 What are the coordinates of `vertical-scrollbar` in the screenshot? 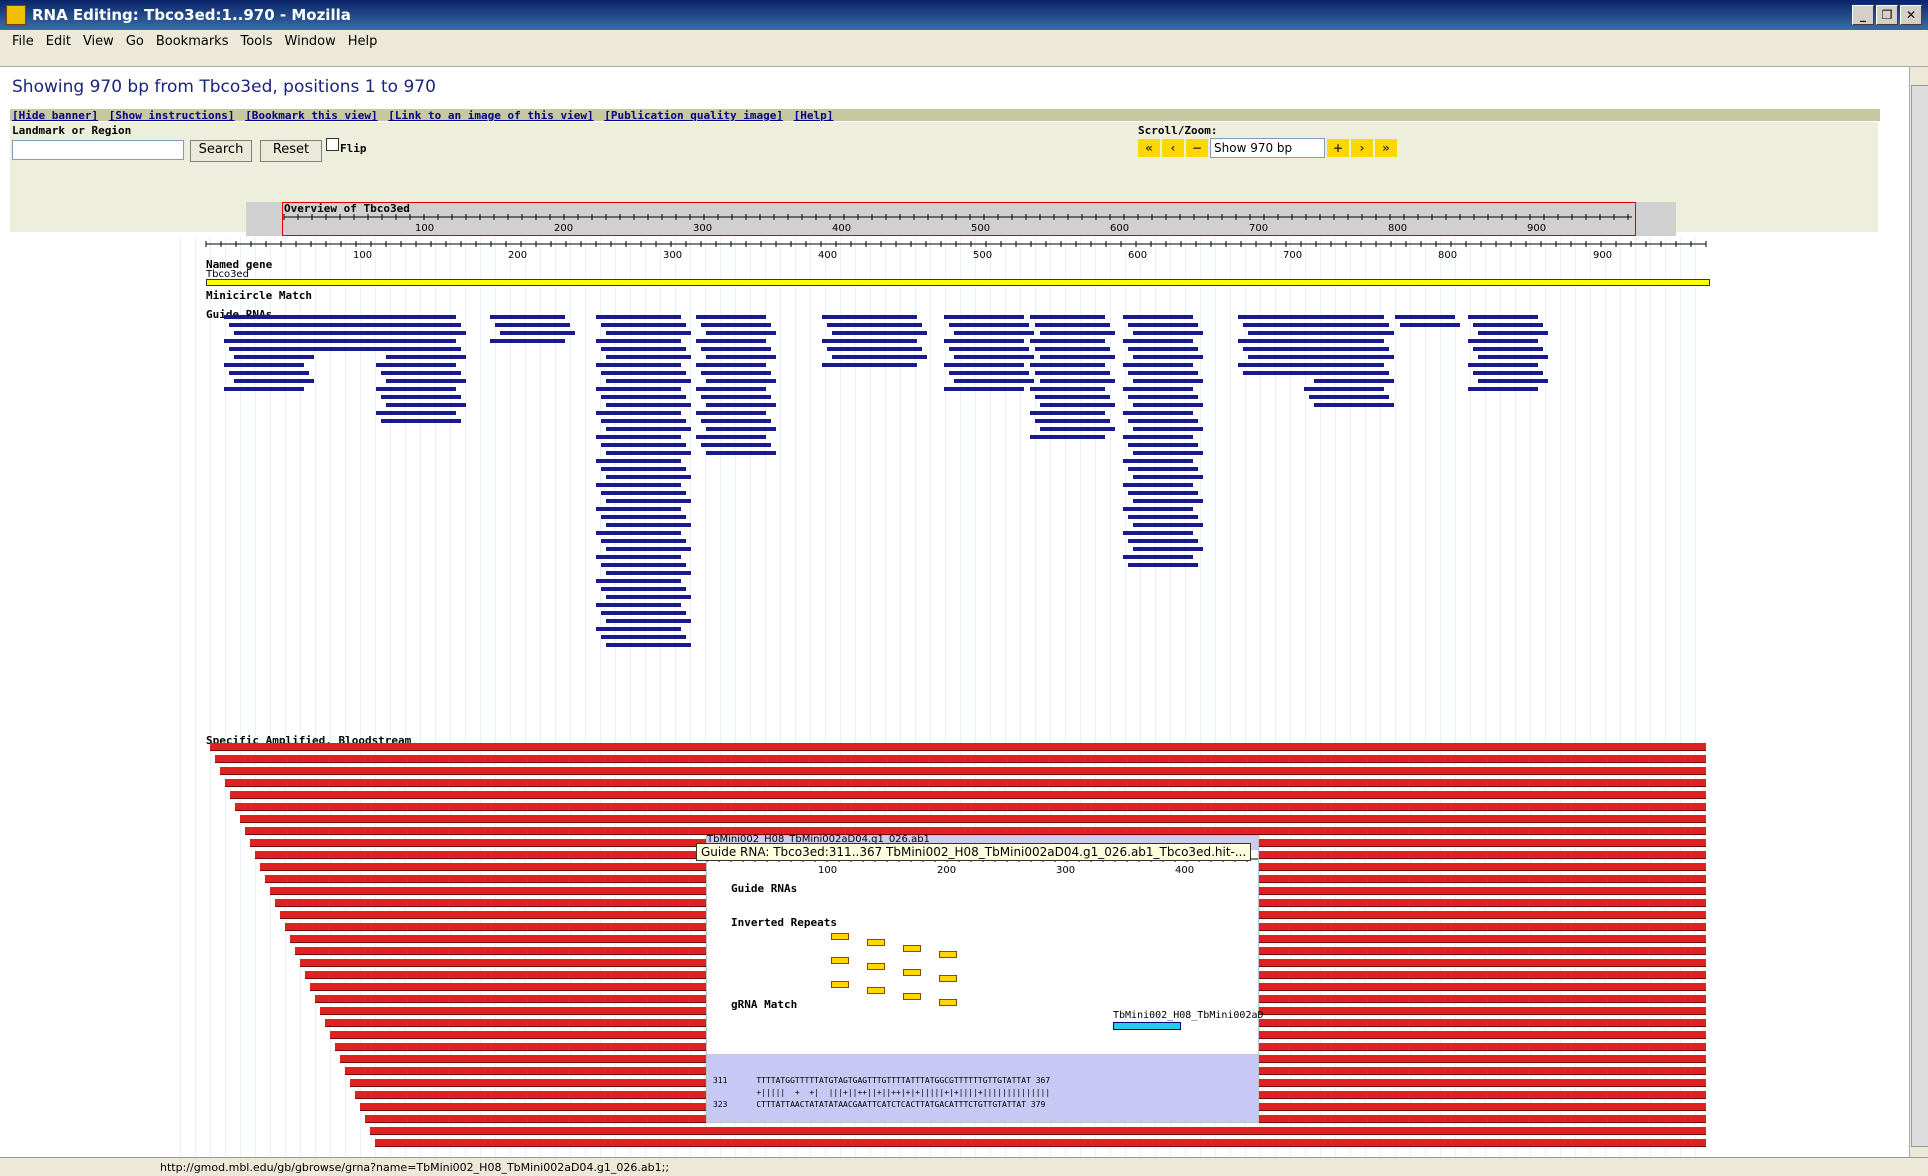 It's located at (1918, 614).